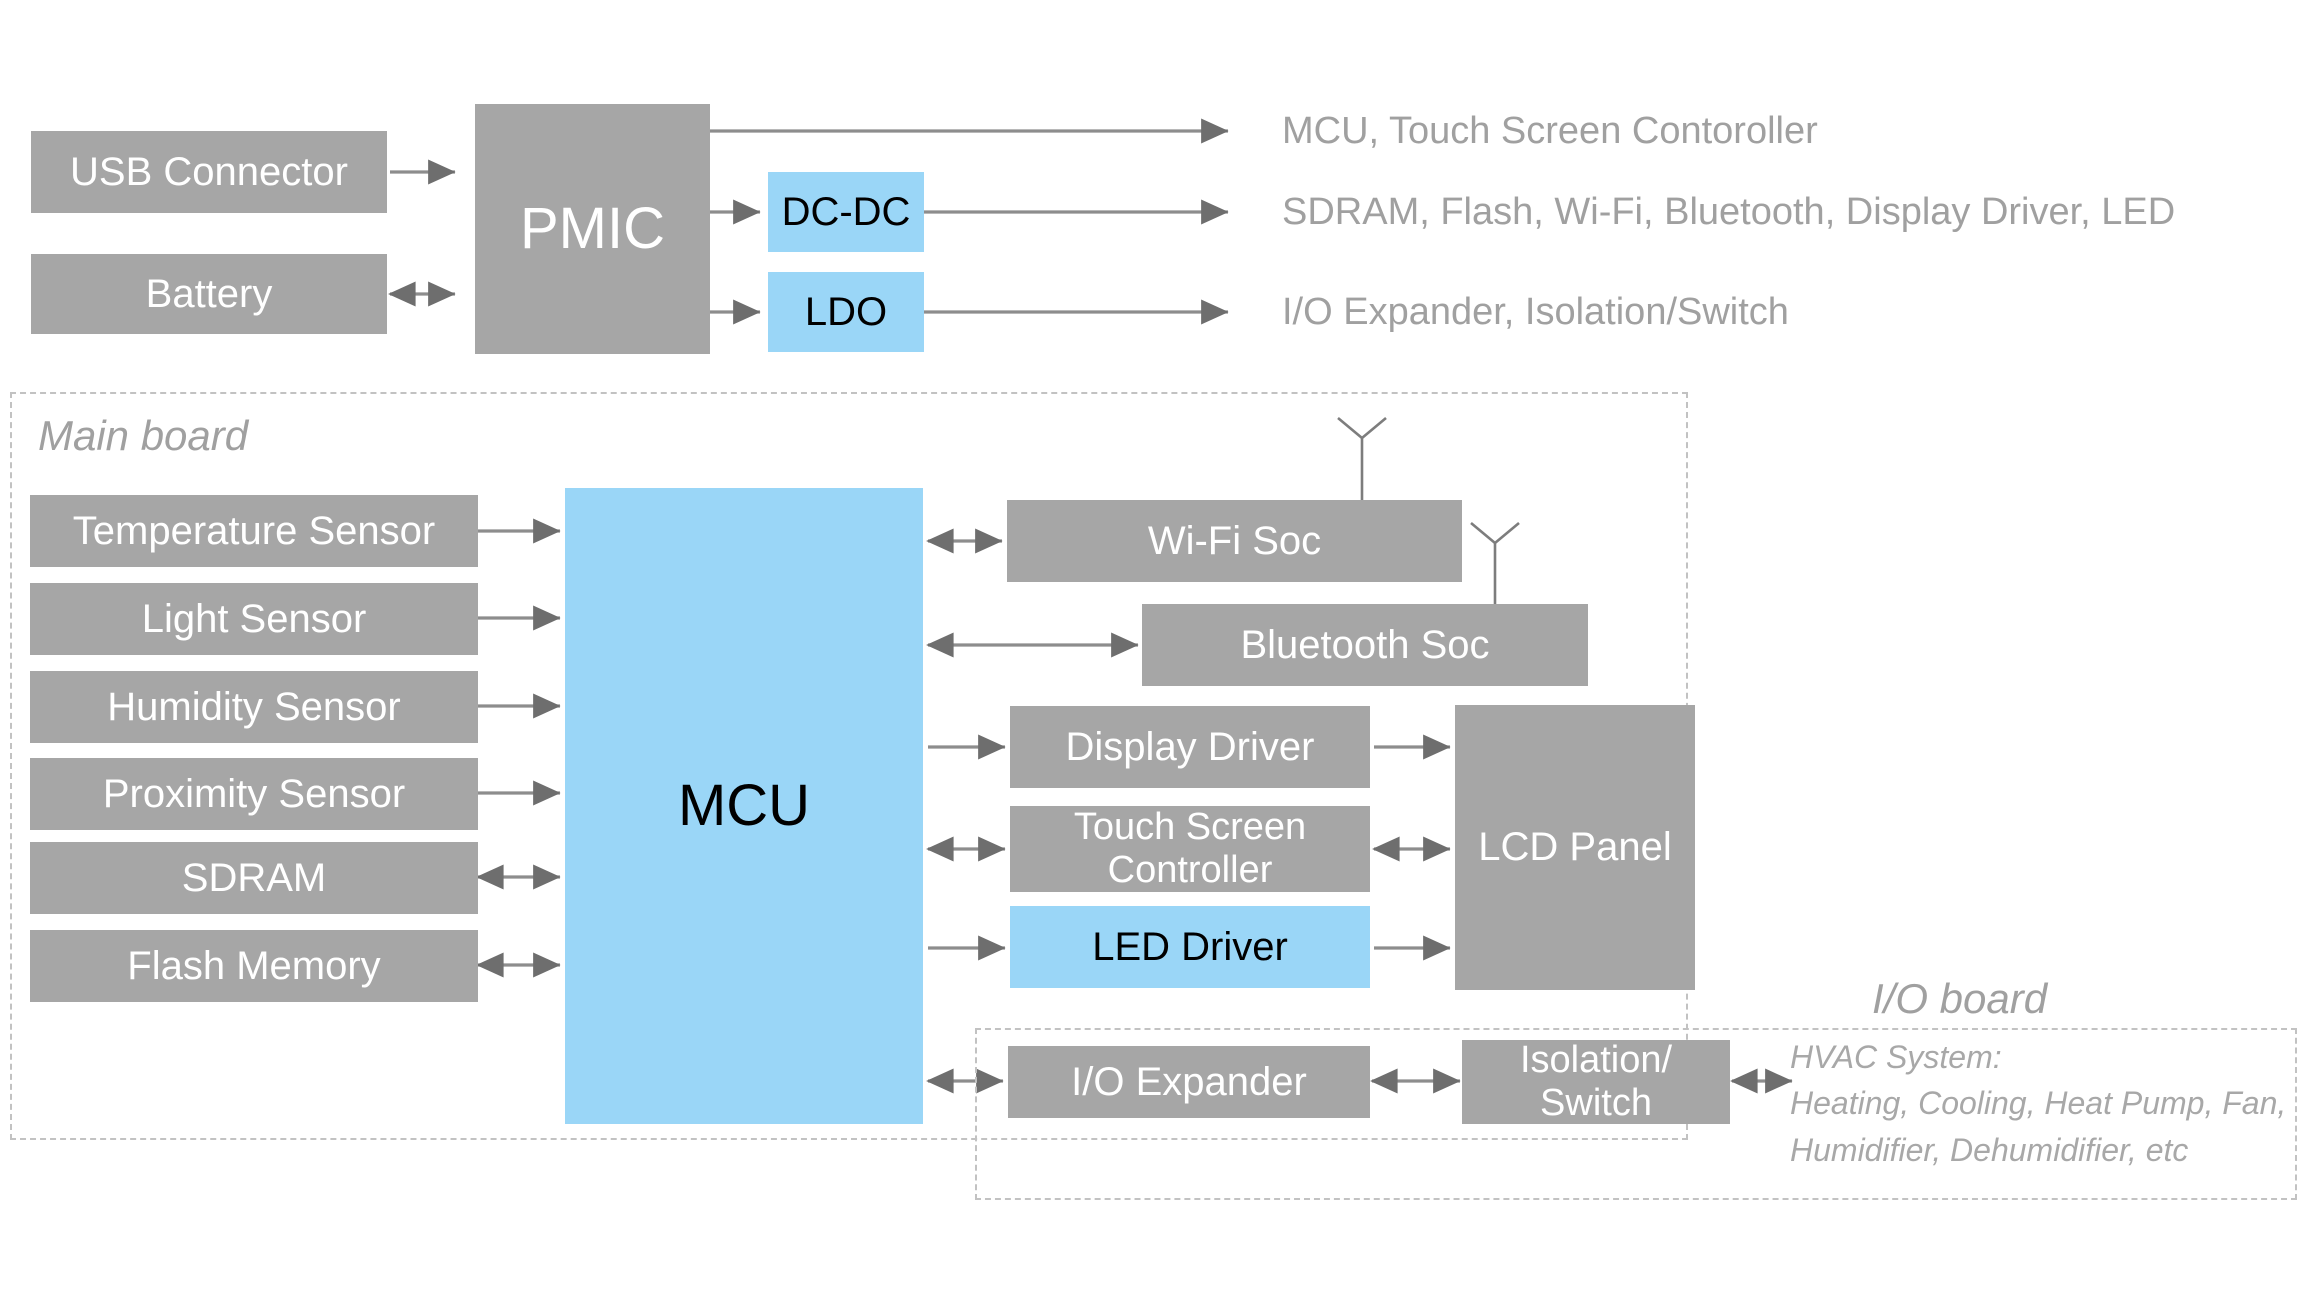 The width and height of the screenshot is (2305, 1297). What do you see at coordinates (209, 294) in the screenshot?
I see `block-battery: Battery` at bounding box center [209, 294].